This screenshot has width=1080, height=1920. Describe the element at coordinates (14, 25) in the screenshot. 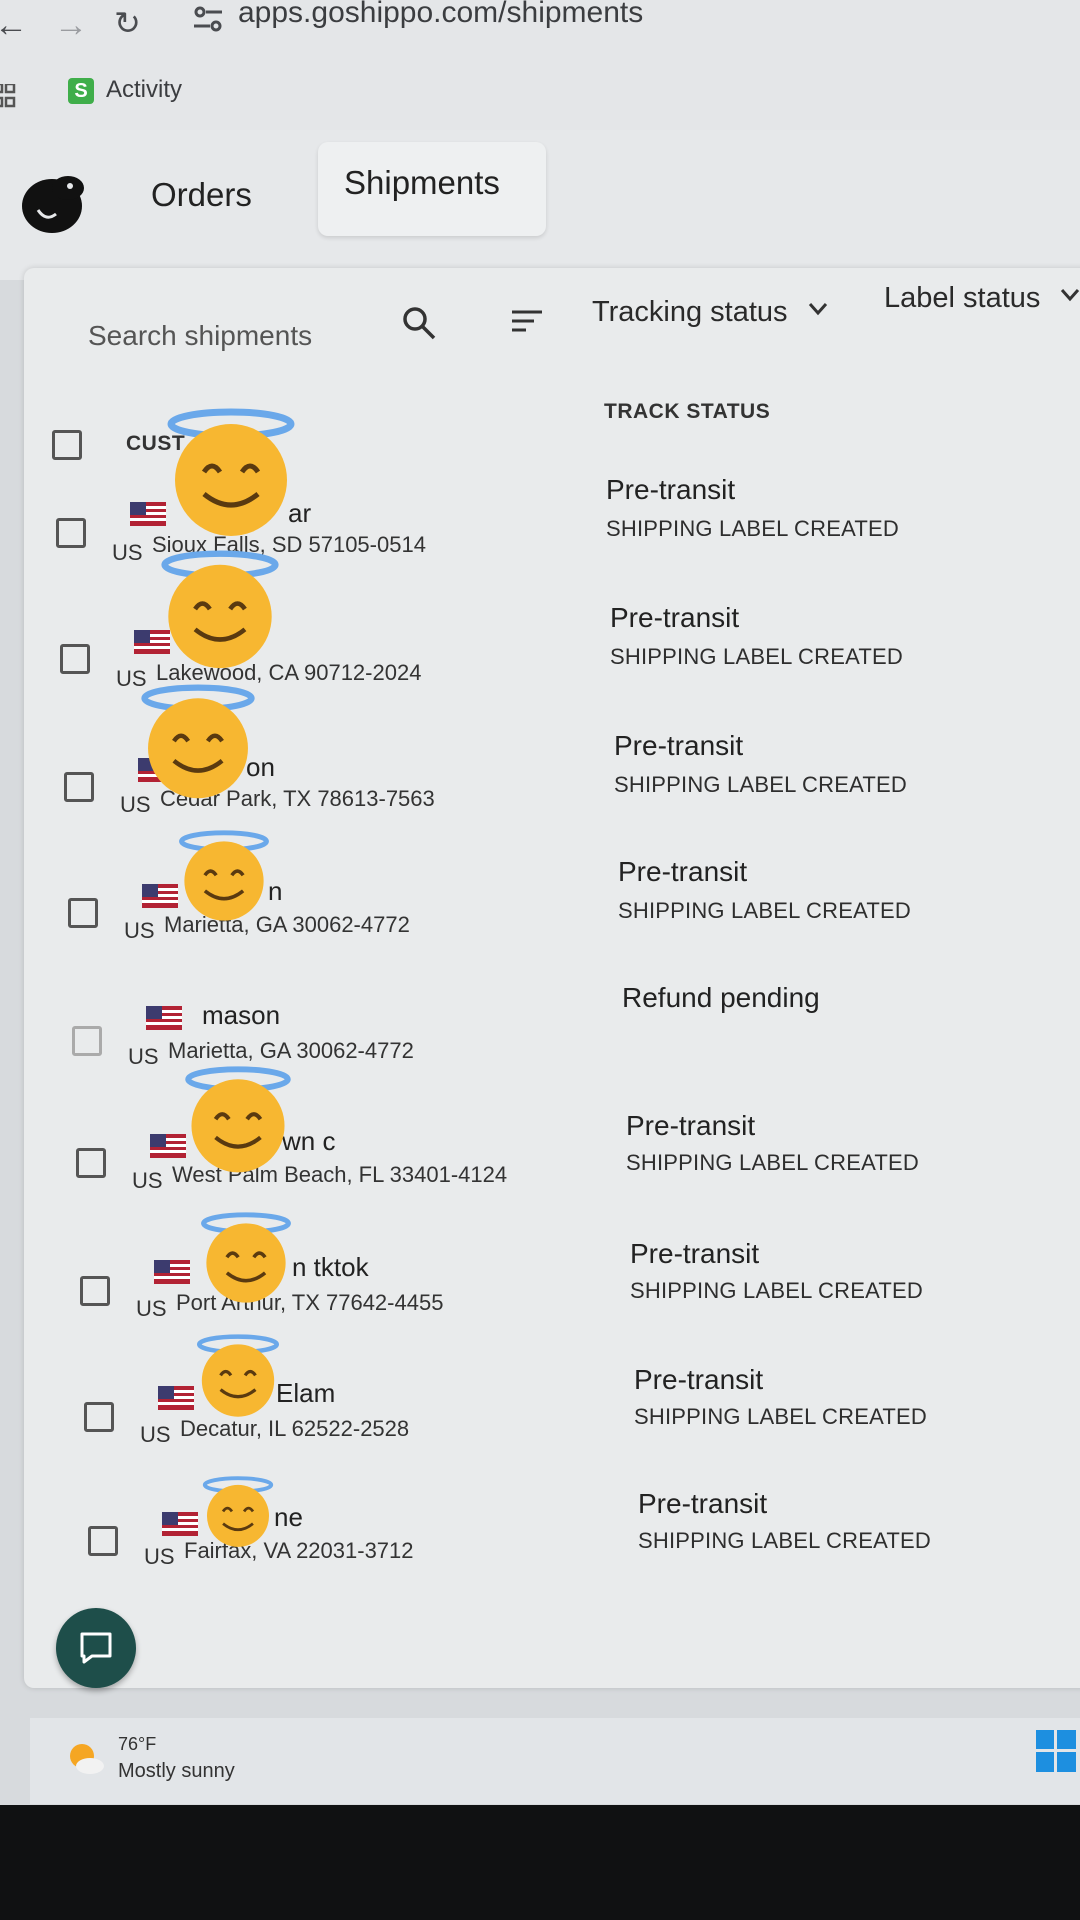

I see `back-icon: ←` at that location.